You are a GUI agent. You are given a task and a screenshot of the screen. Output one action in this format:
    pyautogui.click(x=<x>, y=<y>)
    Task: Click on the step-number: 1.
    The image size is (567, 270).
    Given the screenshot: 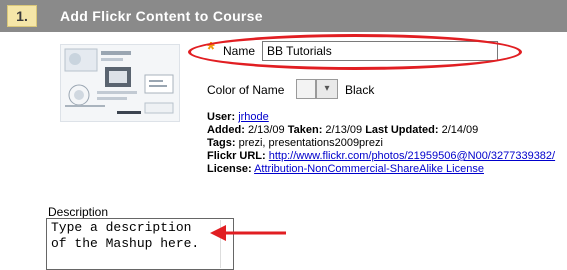 What is the action you would take?
    pyautogui.click(x=22, y=16)
    